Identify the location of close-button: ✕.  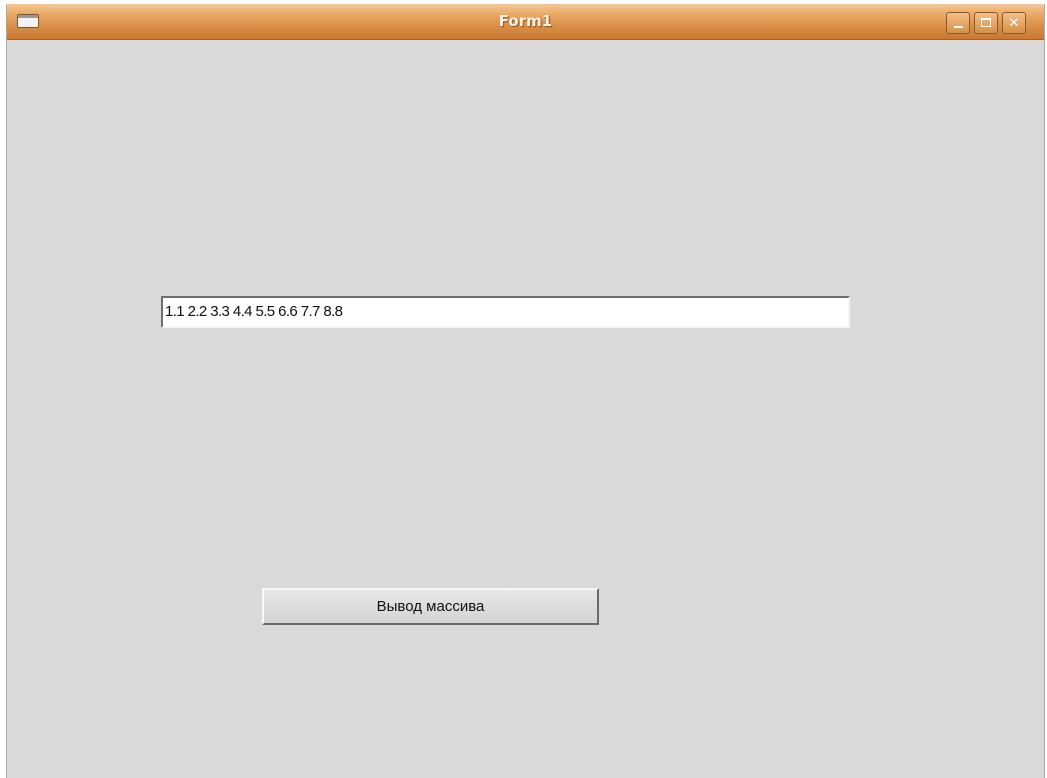
(1014, 23).